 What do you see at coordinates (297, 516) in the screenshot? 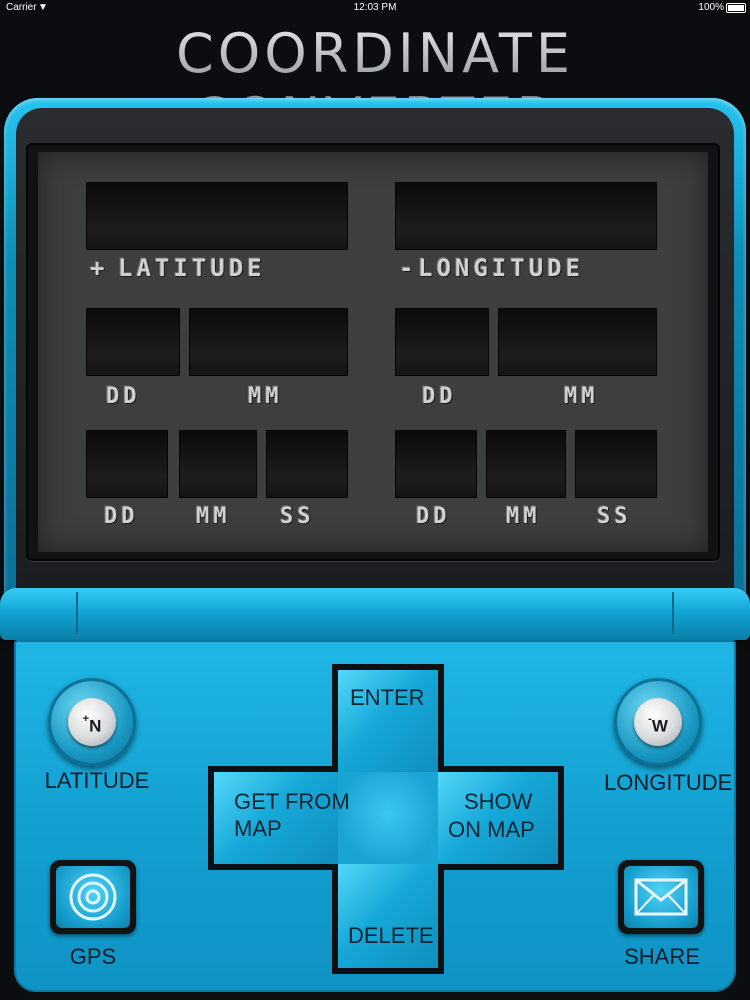
I see `latitude-dms-ss-label: SS` at bounding box center [297, 516].